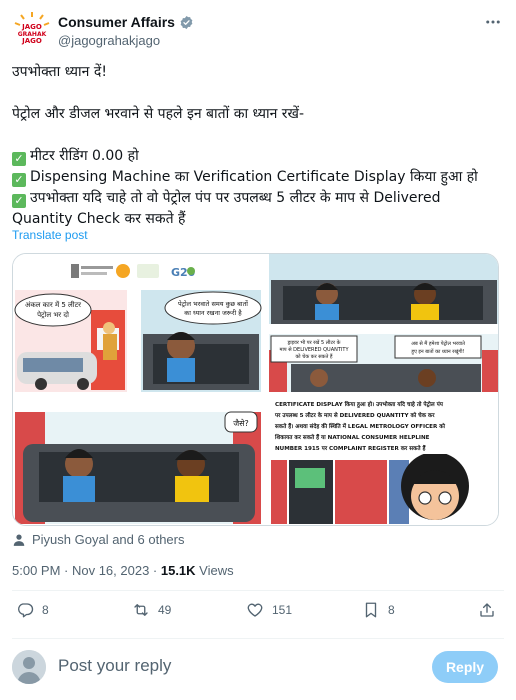  I want to click on more-options-icon, so click(493, 22).